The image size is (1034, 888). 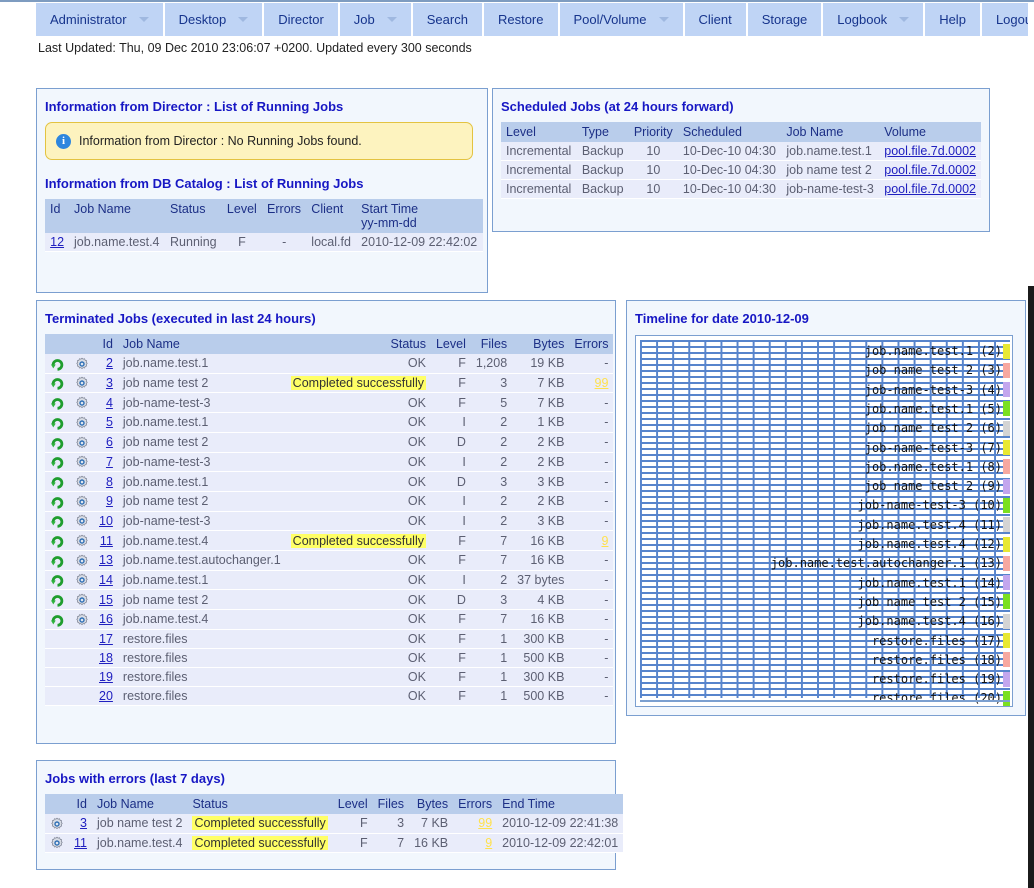 I want to click on nav-item-job: Job, so click(x=375, y=19).